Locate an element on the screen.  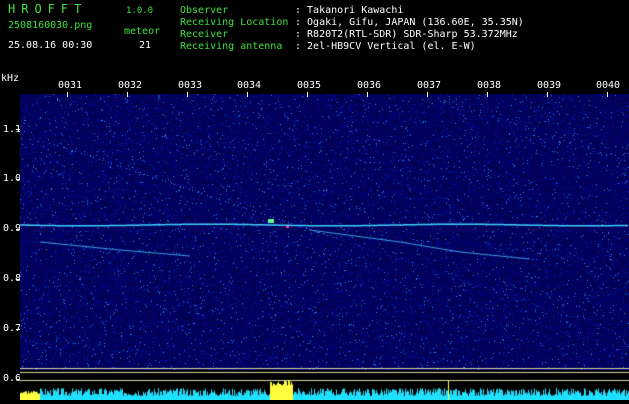
x-tick-label: 0038 is located at coordinates (489, 85).